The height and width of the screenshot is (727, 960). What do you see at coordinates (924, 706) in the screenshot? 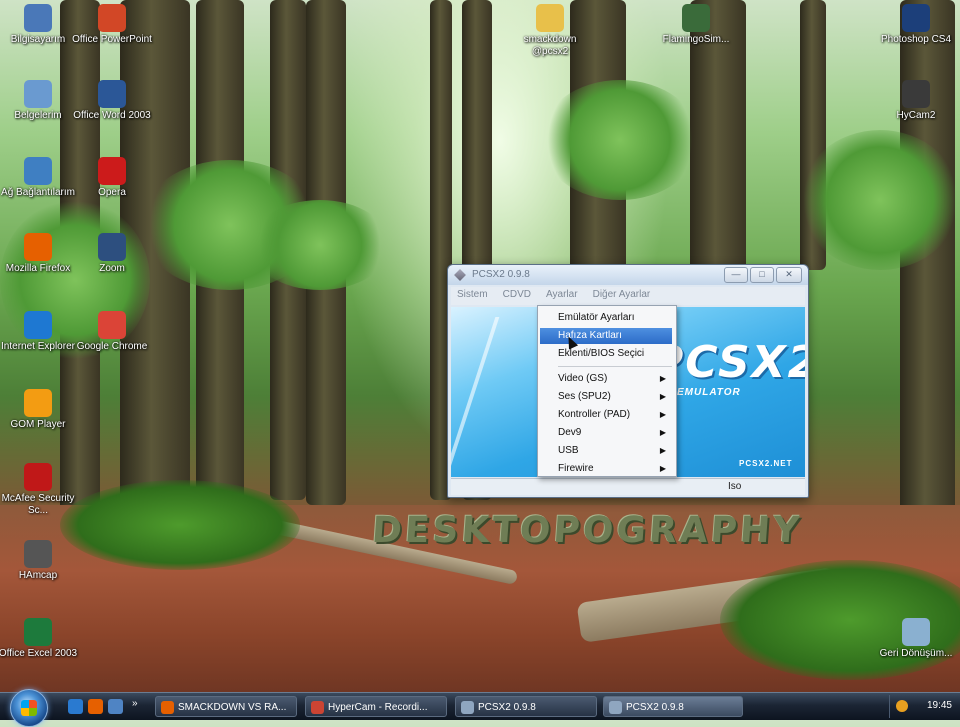
I see `system-tray: 19:45` at bounding box center [924, 706].